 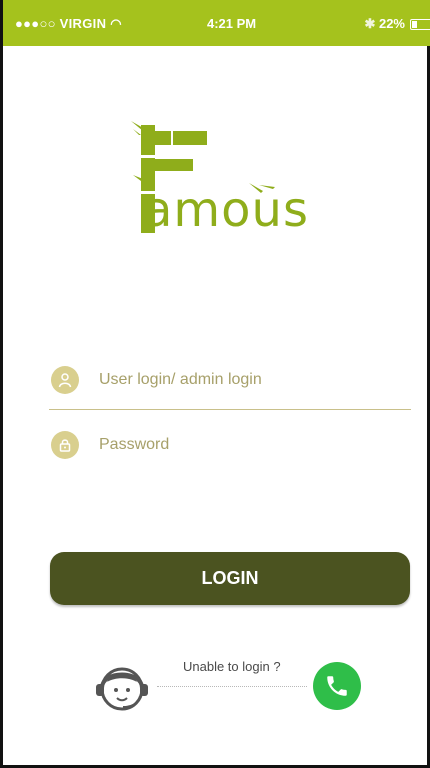 I want to click on unable-to-login-link: Unable to login ?, so click(x=232, y=666).